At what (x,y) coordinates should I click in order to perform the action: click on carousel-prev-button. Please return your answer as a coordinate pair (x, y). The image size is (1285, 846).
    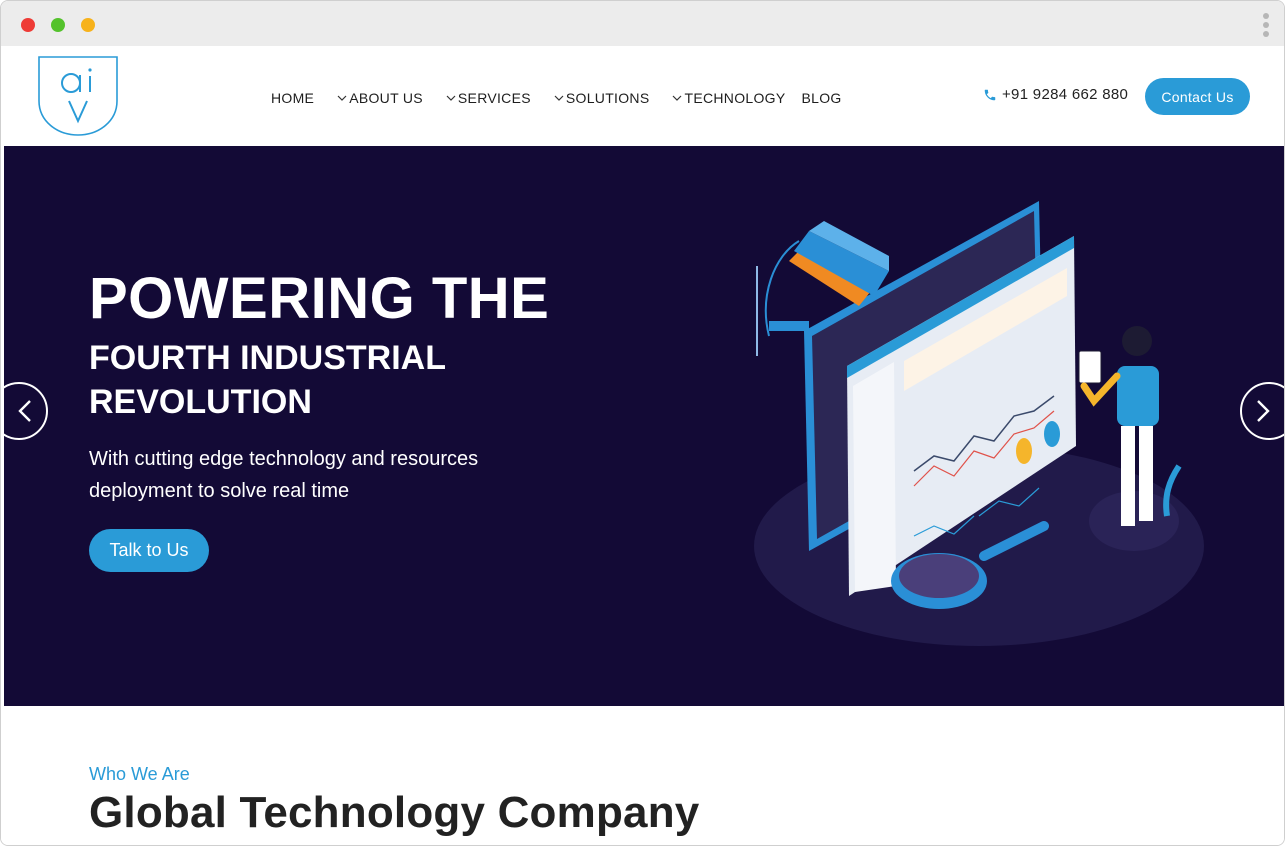
    Looking at the image, I should click on (26, 411).